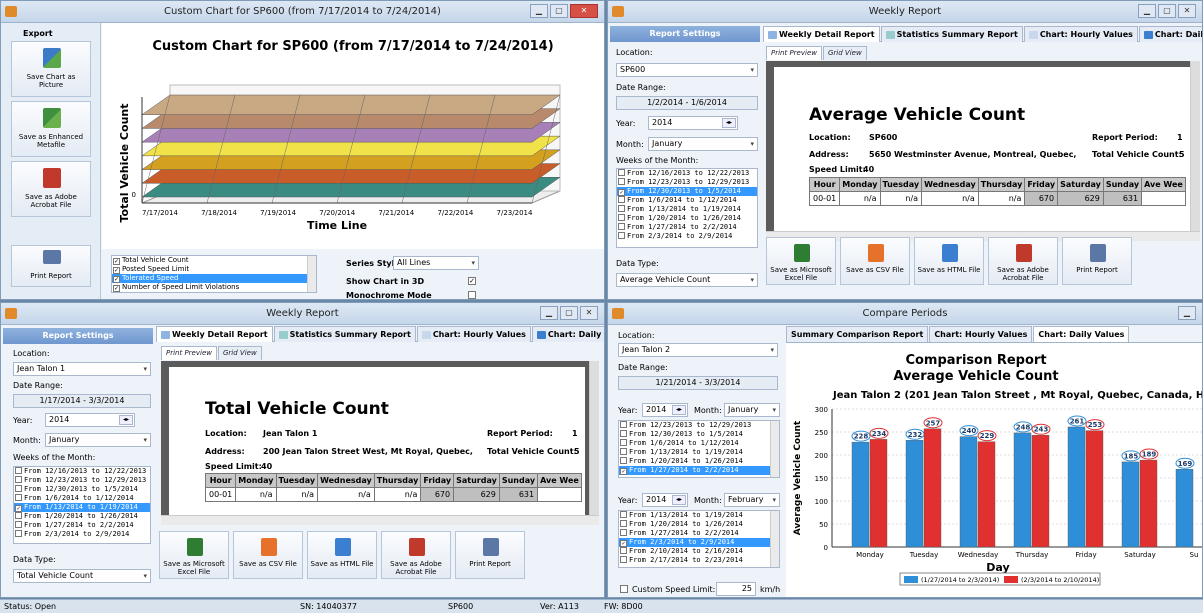  I want to click on week-list-item: ✓ From 1/27/2014 to 2/2/2014, so click(699, 470).